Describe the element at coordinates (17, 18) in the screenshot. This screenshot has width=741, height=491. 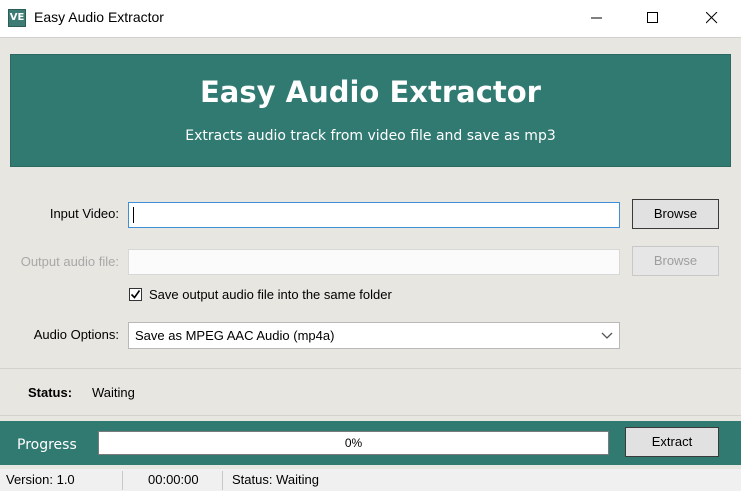
I see `app-logo-icon: VE` at that location.